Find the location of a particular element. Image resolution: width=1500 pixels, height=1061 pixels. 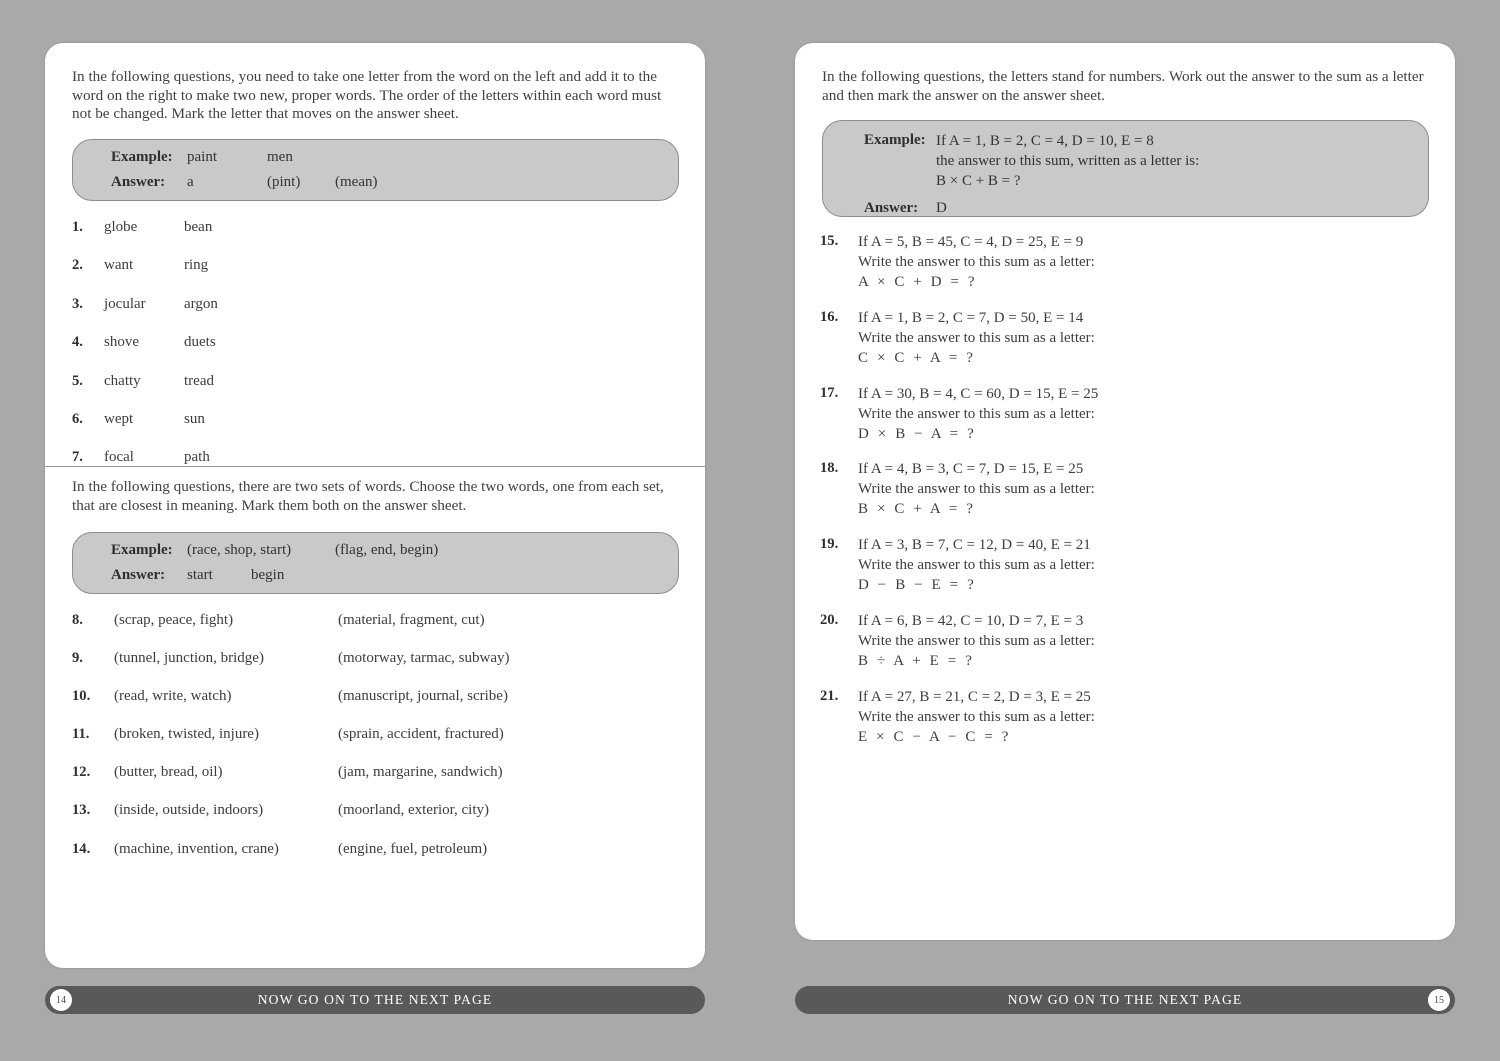

question-row-4: 4. shove duets is located at coordinates (372, 342).